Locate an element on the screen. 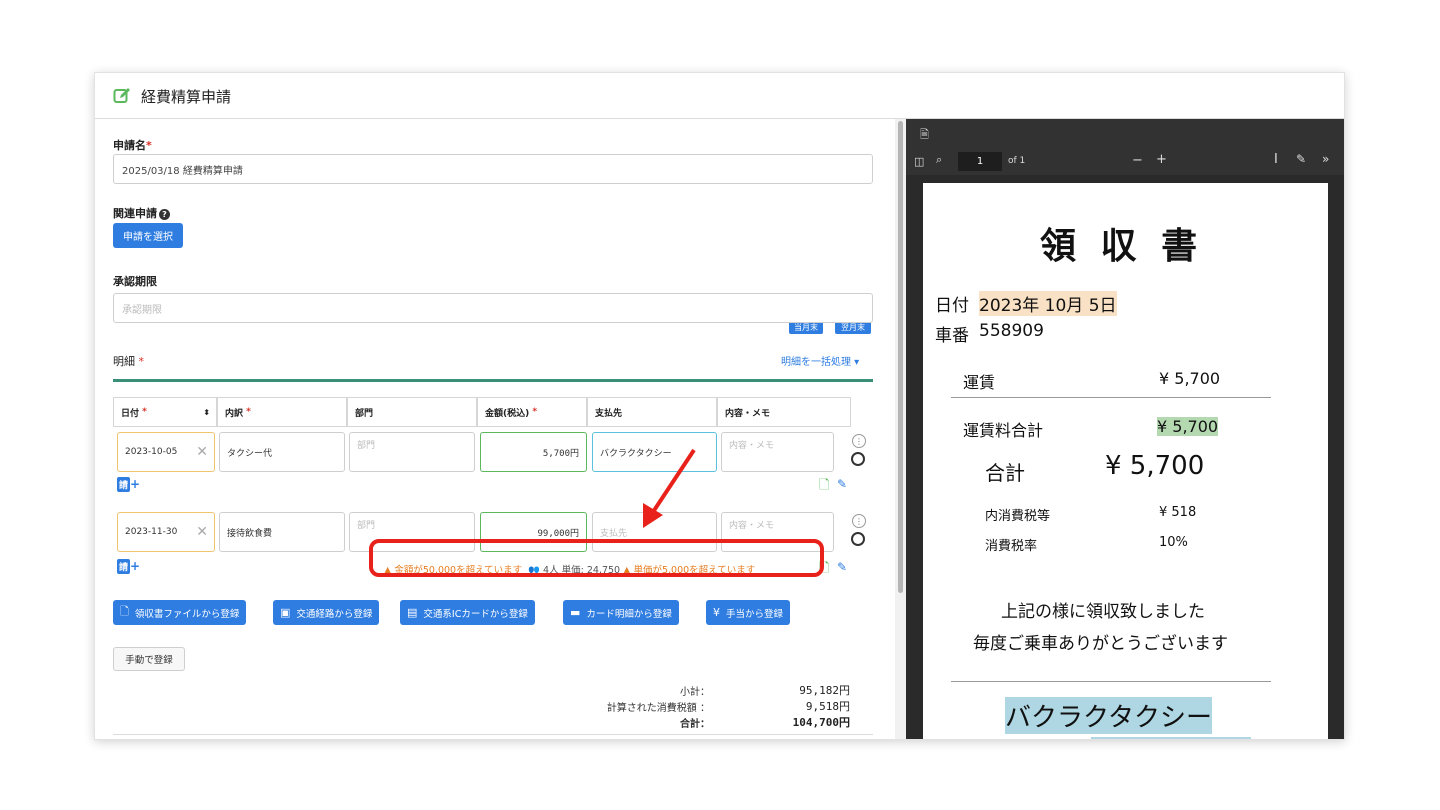 The height and width of the screenshot is (810, 1440). scrollbar-thumb is located at coordinates (900, 357).